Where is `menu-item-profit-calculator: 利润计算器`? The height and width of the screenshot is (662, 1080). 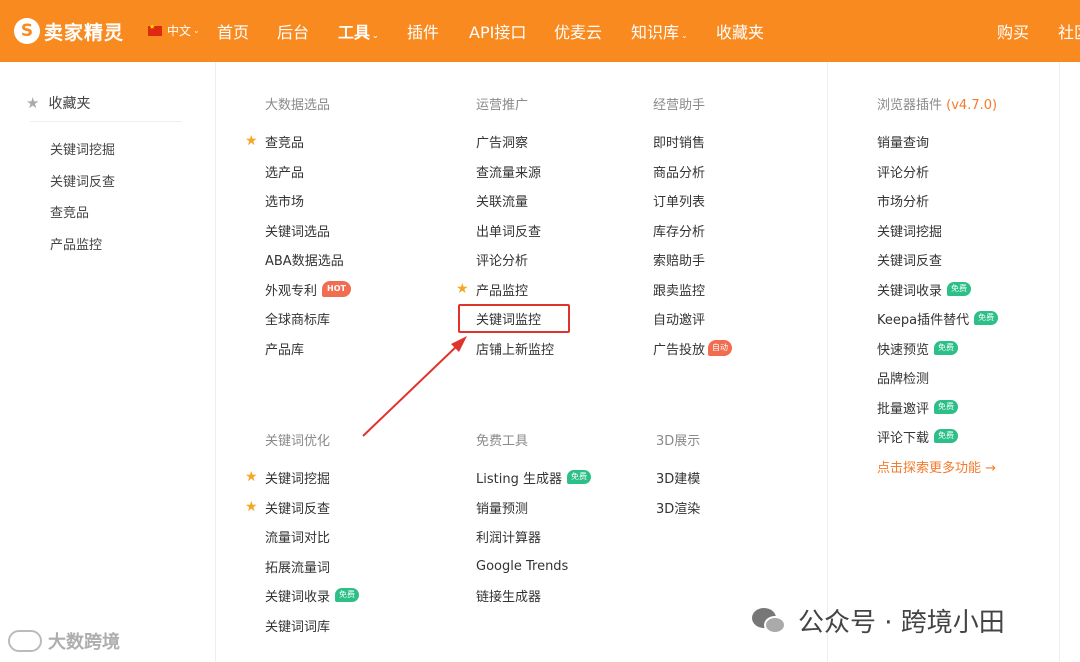 menu-item-profit-calculator: 利润计算器 is located at coordinates (508, 536).